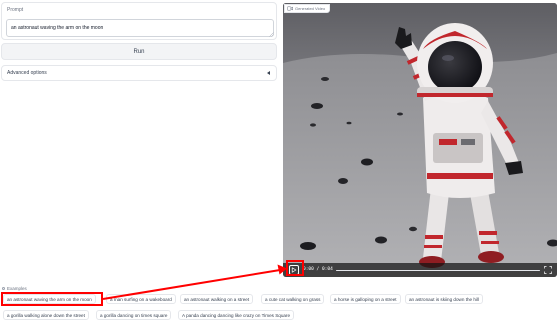 The width and height of the screenshot is (560, 327). I want to click on example-chip: a cute cat walking on grass, so click(293, 299).